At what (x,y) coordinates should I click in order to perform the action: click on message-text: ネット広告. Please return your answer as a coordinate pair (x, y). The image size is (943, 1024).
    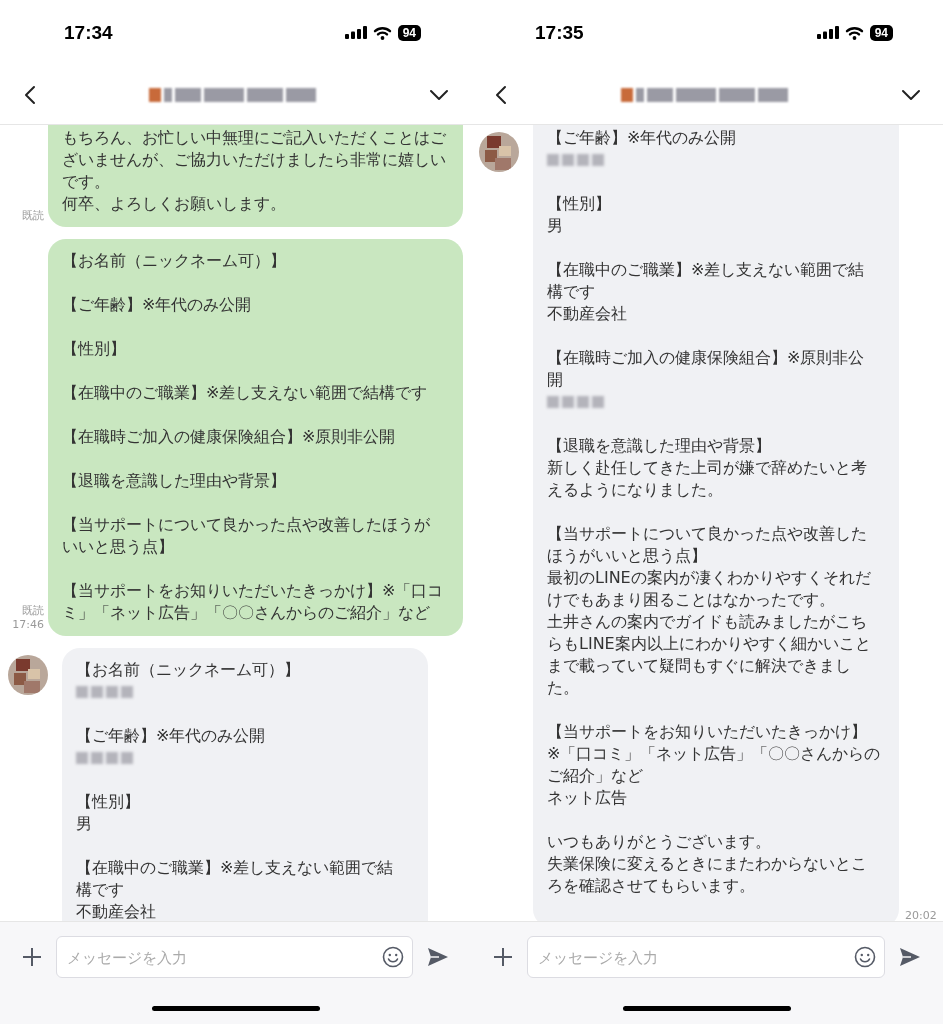
    Looking at the image, I should click on (587, 798).